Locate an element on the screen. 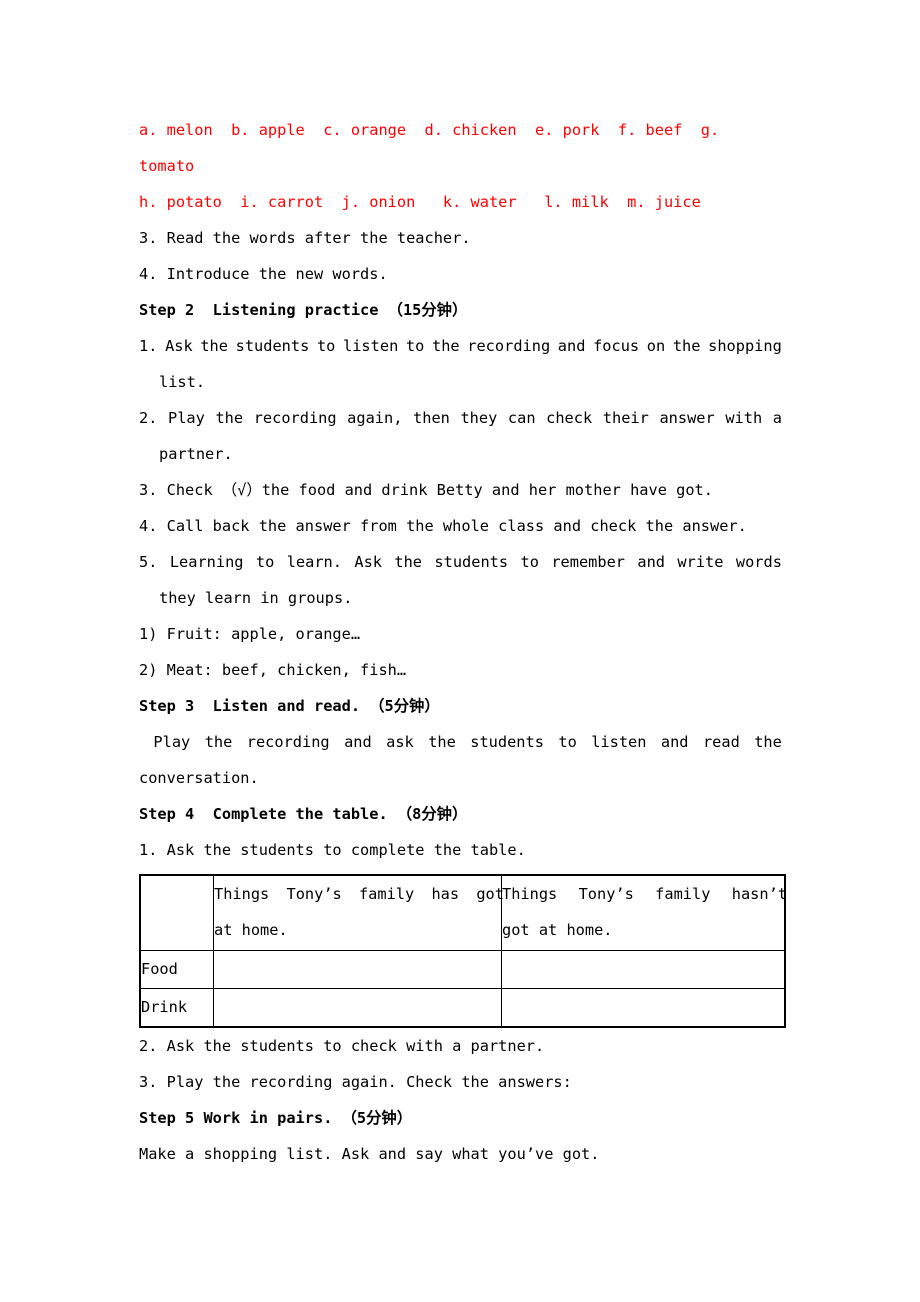  table-cell-food-has-got is located at coordinates (357, 969).